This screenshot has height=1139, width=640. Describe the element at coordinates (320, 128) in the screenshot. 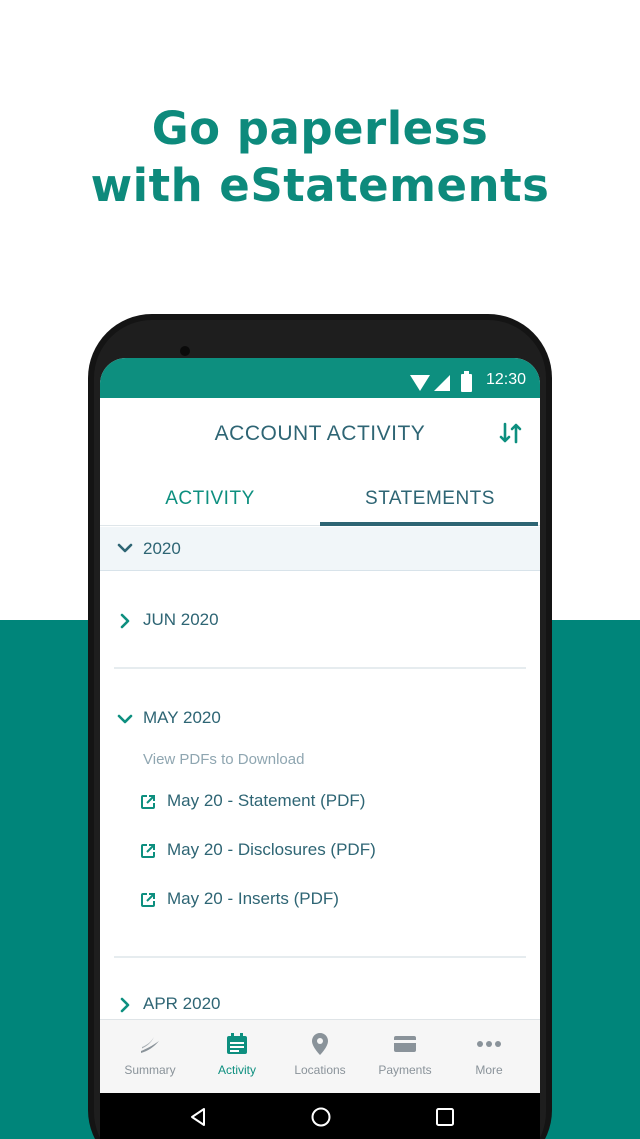

I see `headline-line-1: Go paperless` at that location.